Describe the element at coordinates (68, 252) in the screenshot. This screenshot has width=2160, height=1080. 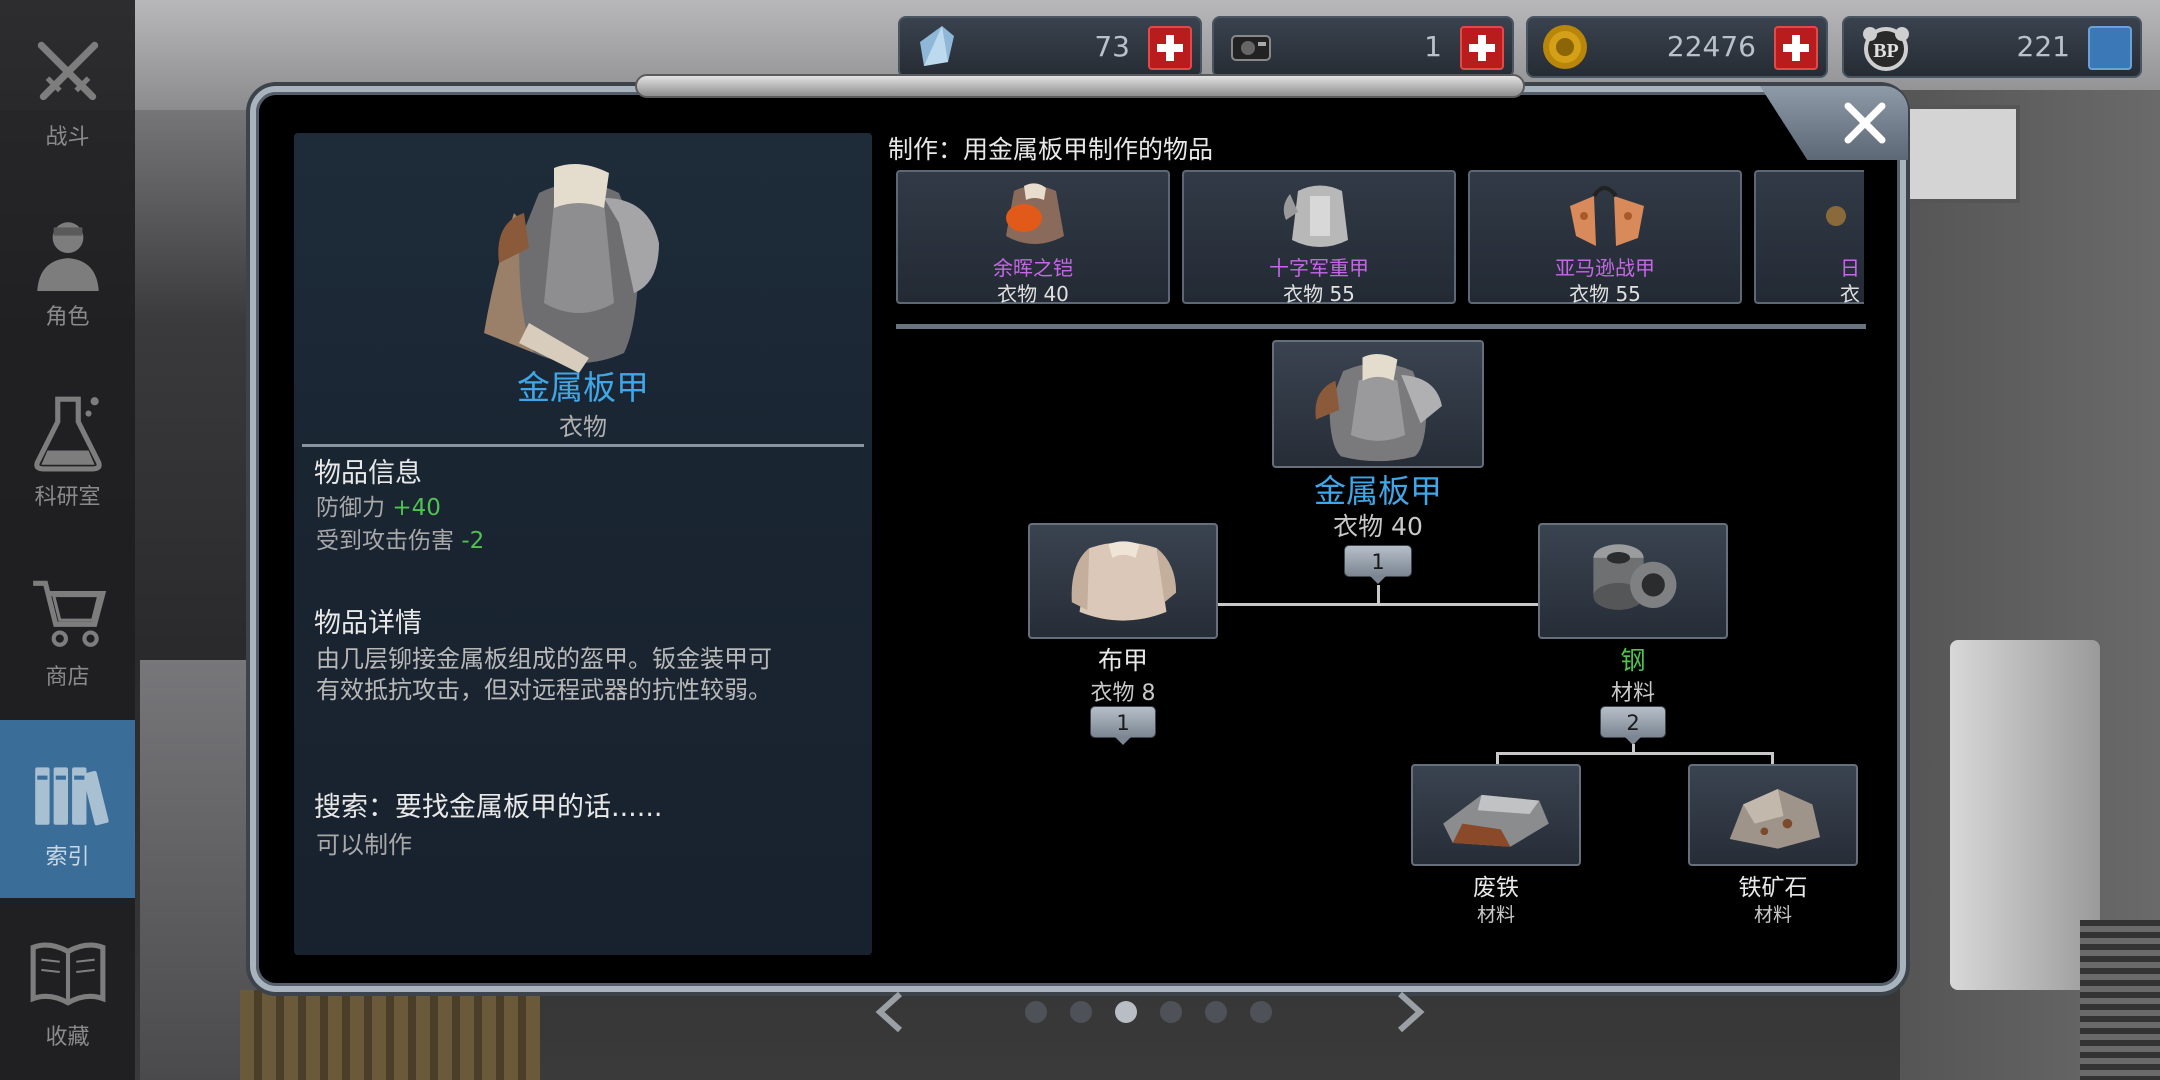
I see `character-icon` at that location.